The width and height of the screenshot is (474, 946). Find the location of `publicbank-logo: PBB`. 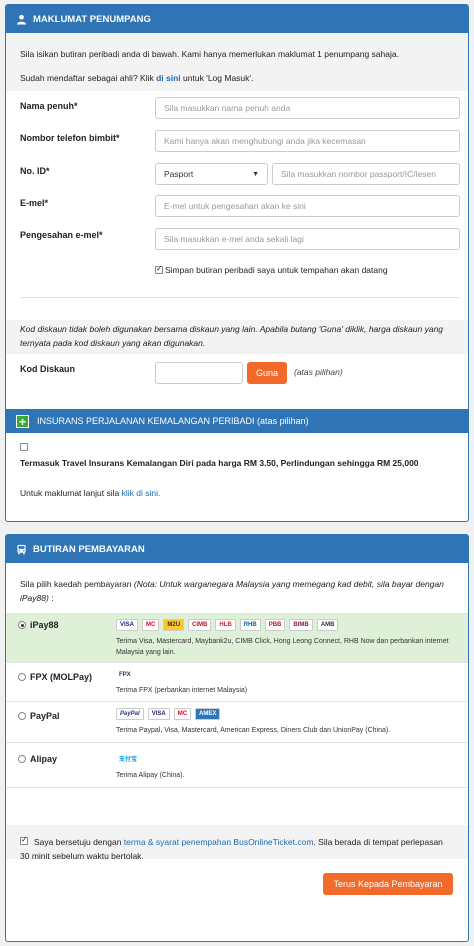

publicbank-logo: PBB is located at coordinates (275, 625).